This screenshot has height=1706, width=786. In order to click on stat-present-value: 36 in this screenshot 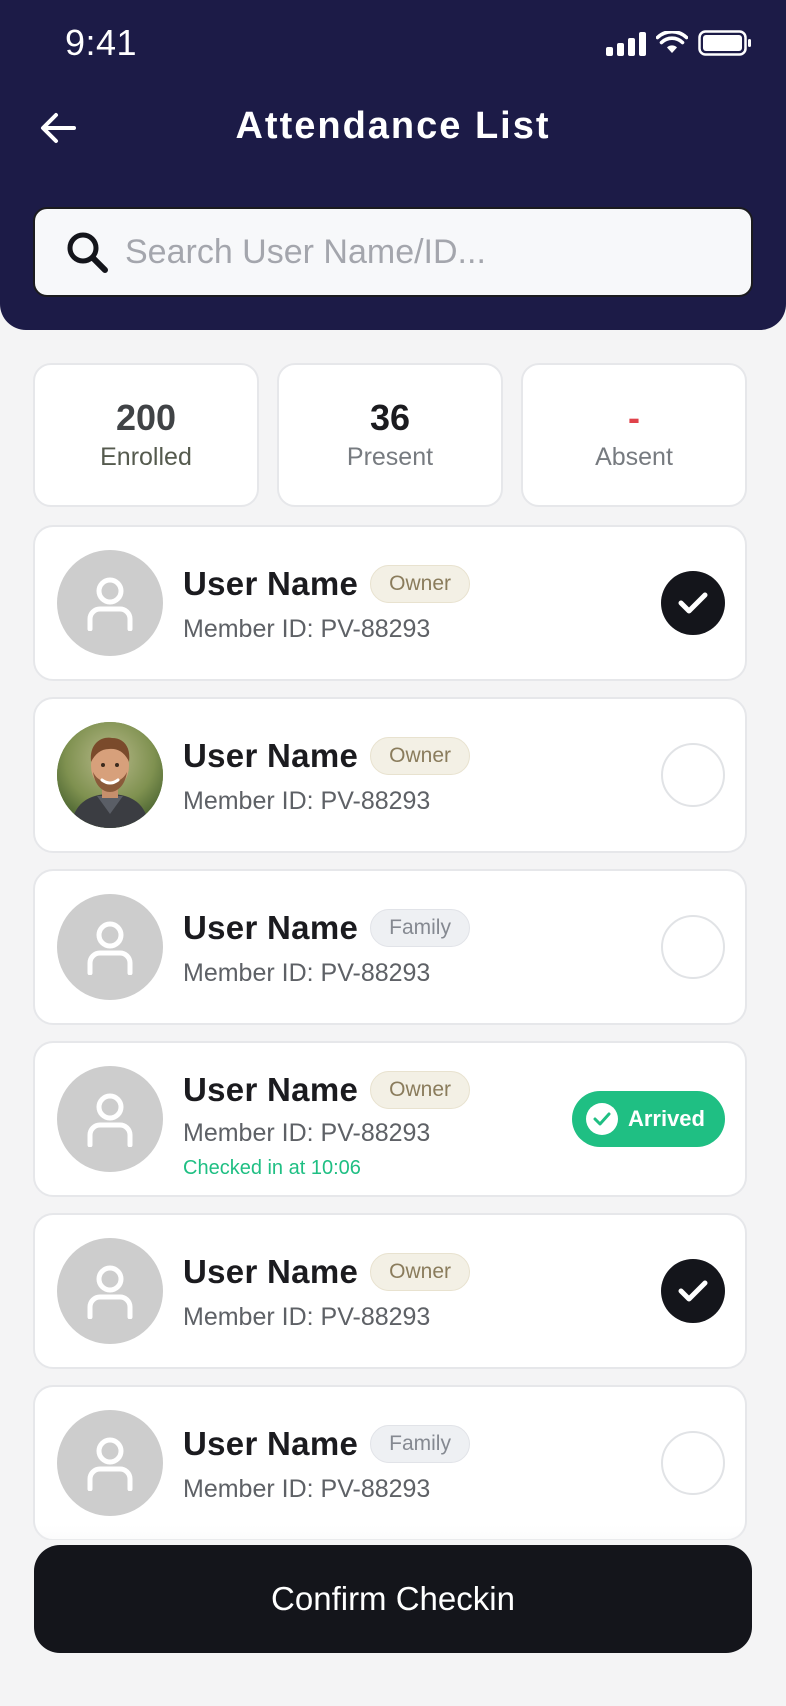, I will do `click(390, 417)`.